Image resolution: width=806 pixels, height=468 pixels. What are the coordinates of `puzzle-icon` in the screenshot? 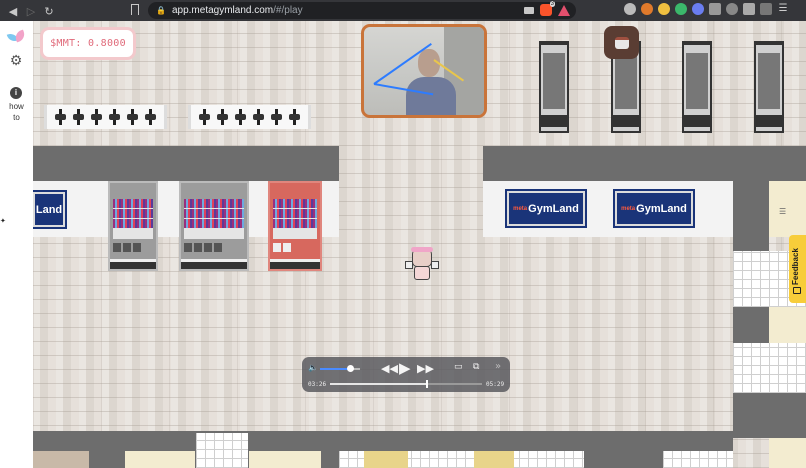 It's located at (749, 9).